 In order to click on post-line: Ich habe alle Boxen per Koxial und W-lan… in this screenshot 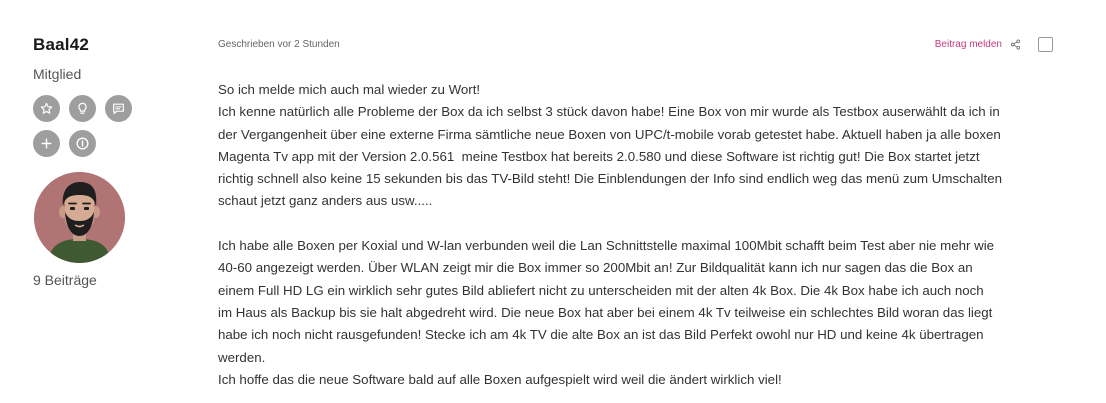, I will do `click(606, 246)`.